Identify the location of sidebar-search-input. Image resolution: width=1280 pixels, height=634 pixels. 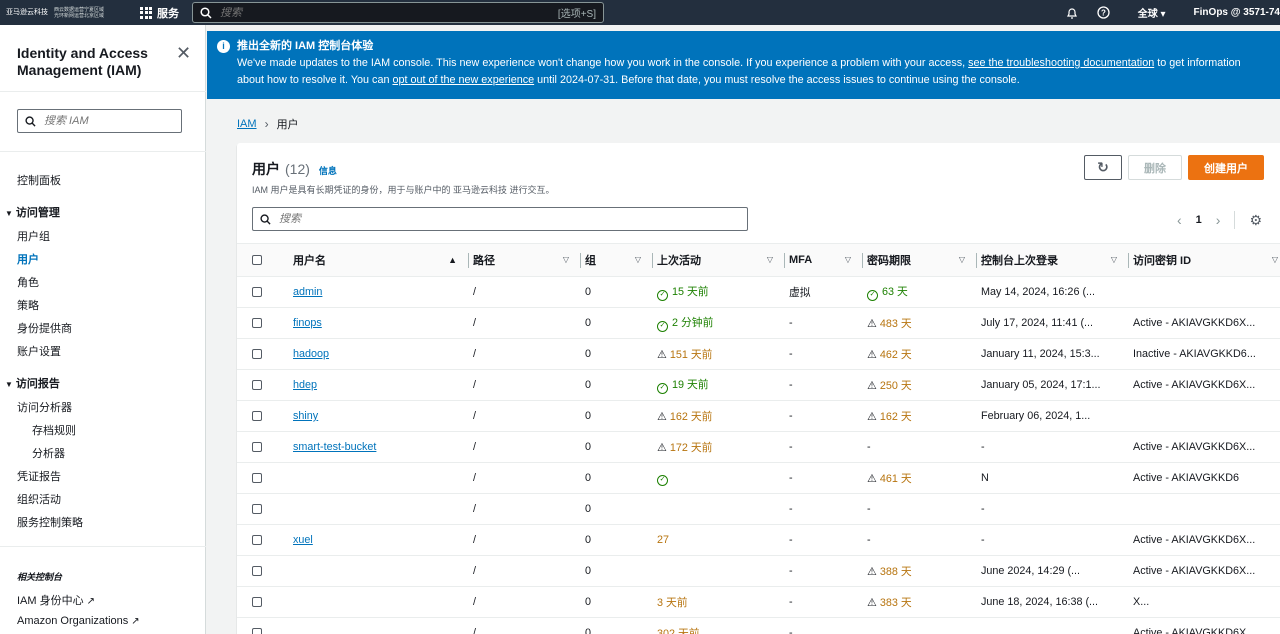
(104, 121).